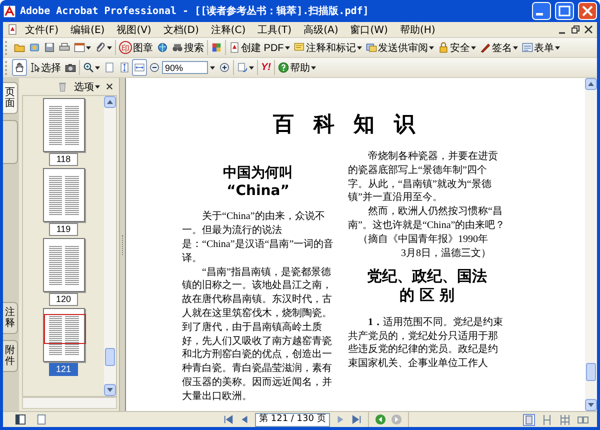 The width and height of the screenshot is (600, 430). I want to click on panel-tab: 附件, so click(10, 356).